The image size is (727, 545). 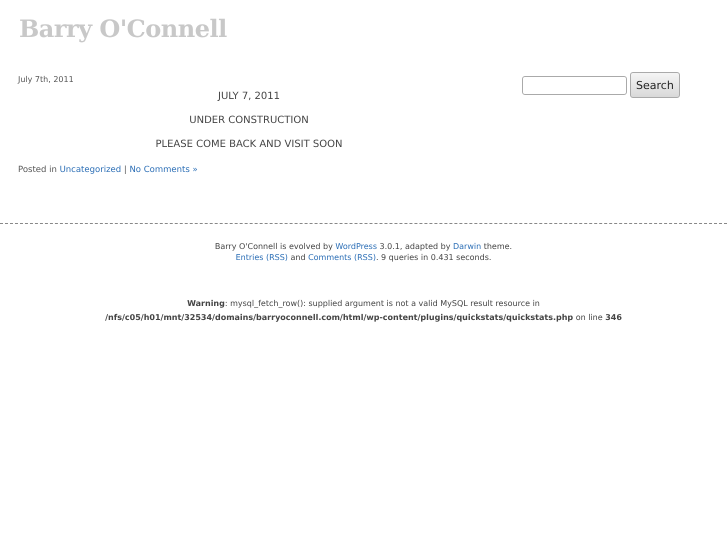 What do you see at coordinates (574, 85) in the screenshot?
I see `search-field` at bounding box center [574, 85].